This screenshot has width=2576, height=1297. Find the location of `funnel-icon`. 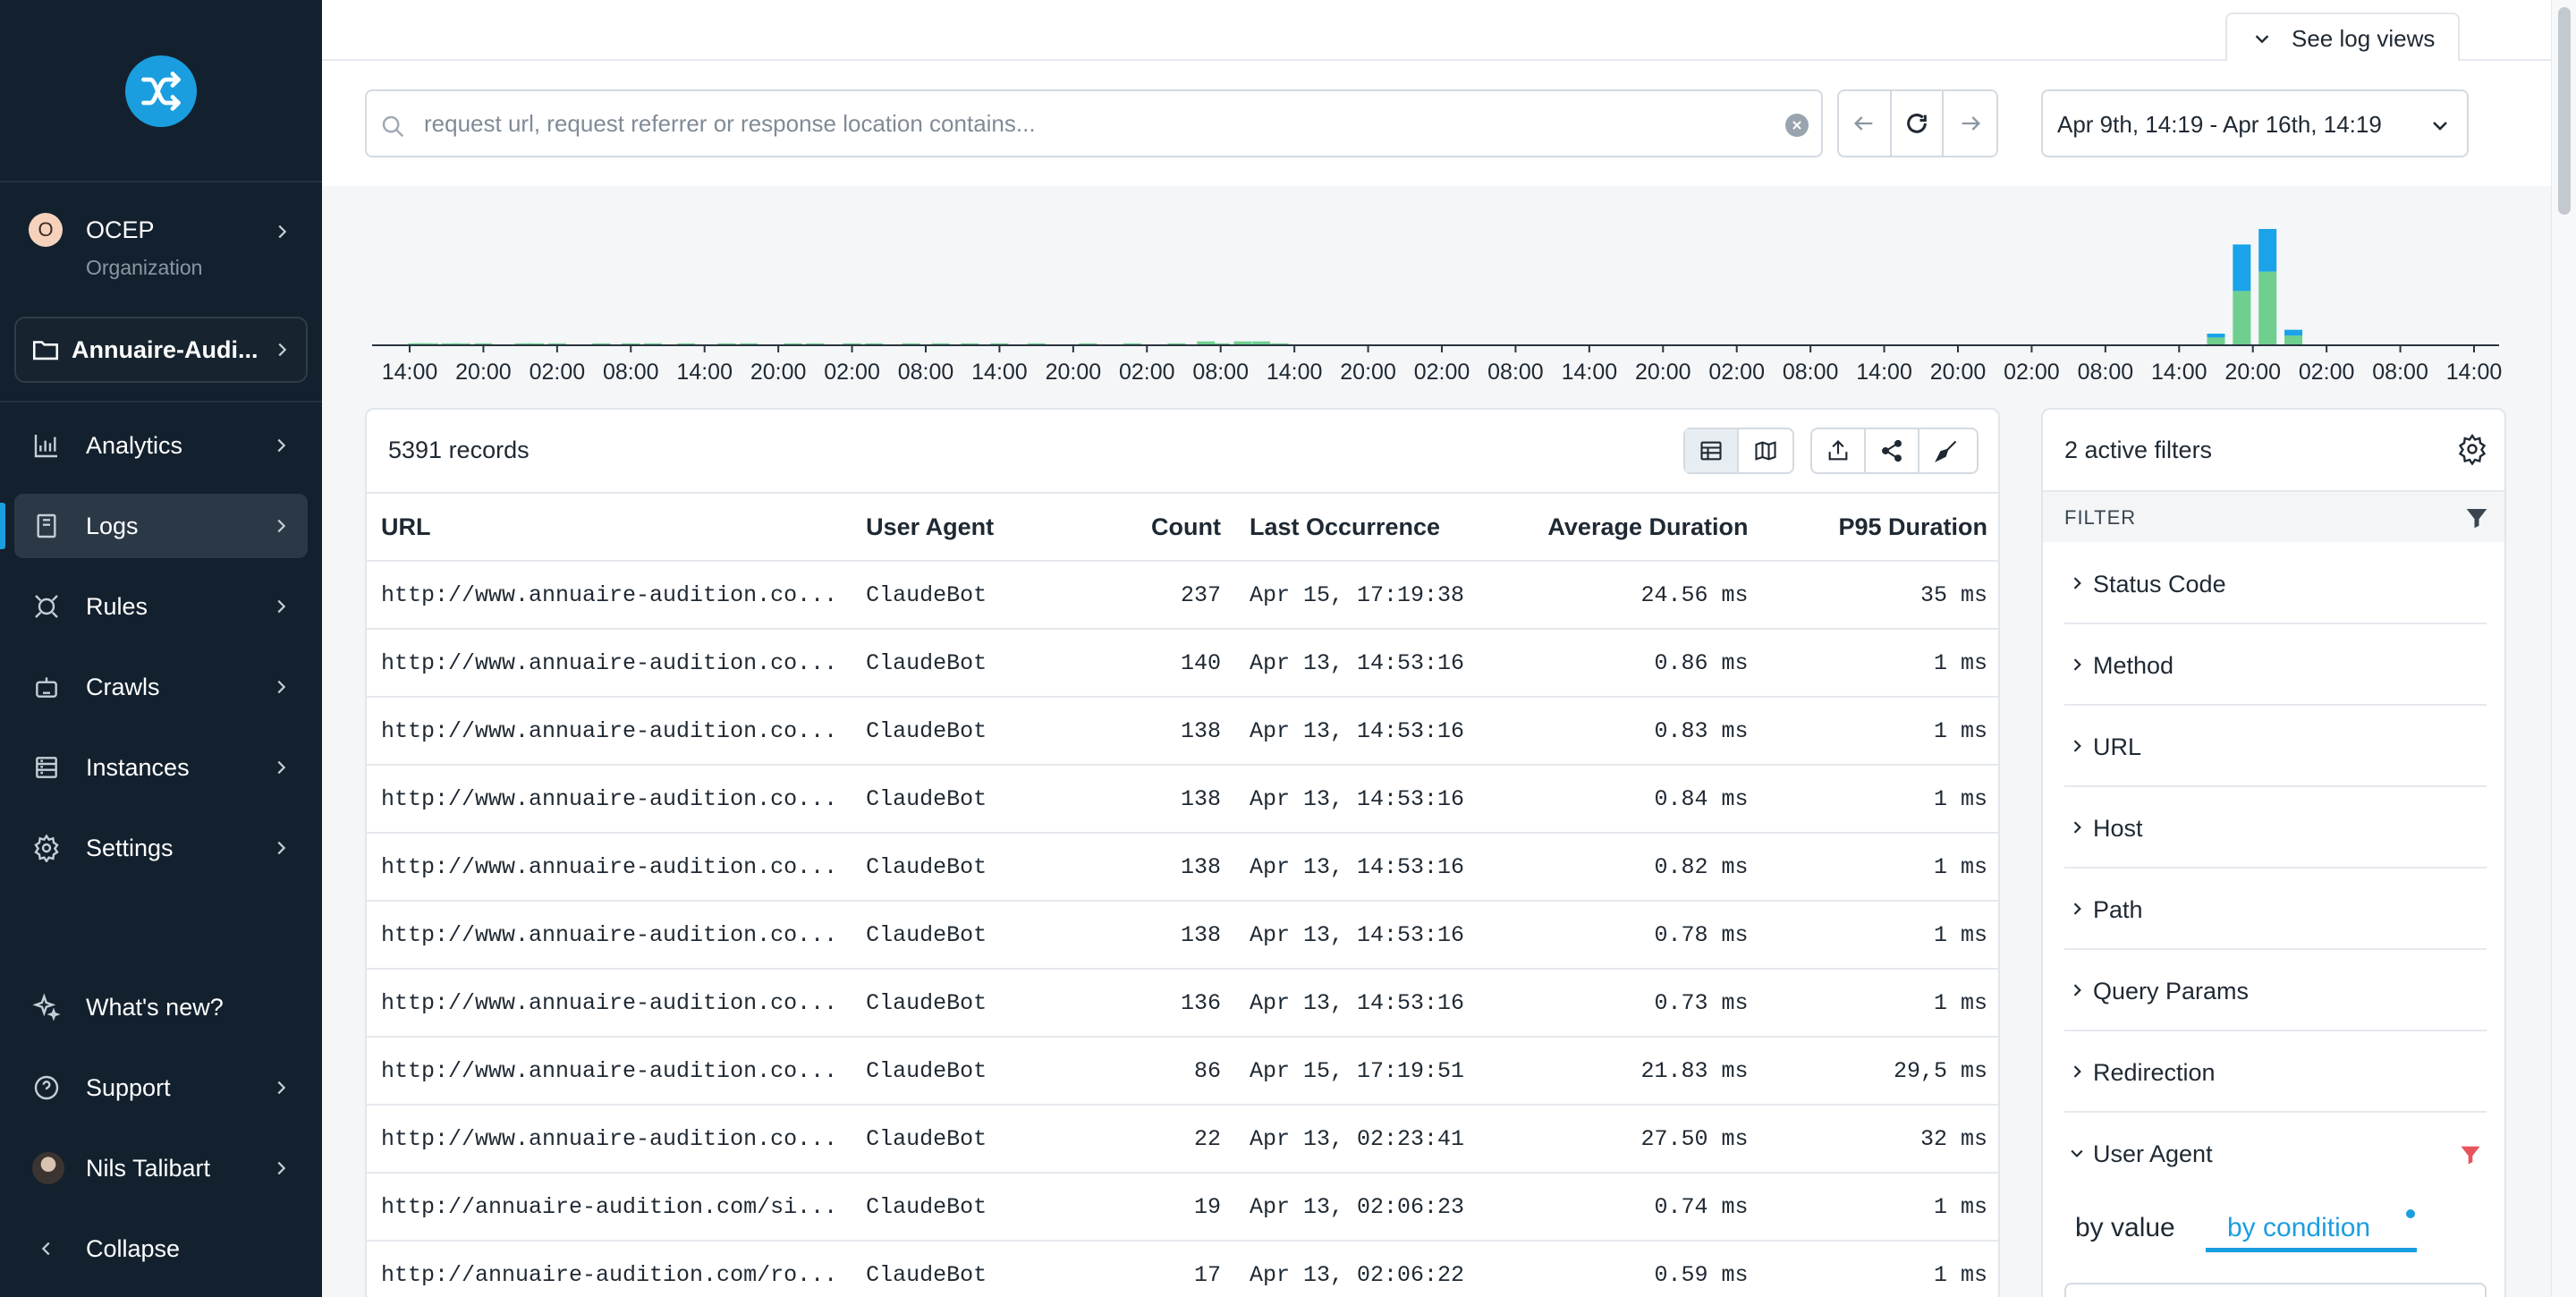

funnel-icon is located at coordinates (2476, 520).